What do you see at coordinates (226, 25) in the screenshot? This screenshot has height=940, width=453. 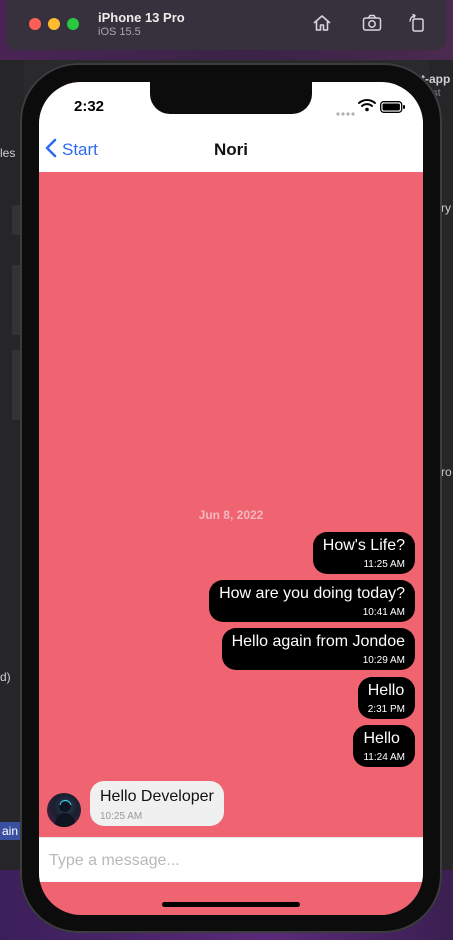 I see `simulator-toolbar: iPhone 13 Pro iOS 15.5` at bounding box center [226, 25].